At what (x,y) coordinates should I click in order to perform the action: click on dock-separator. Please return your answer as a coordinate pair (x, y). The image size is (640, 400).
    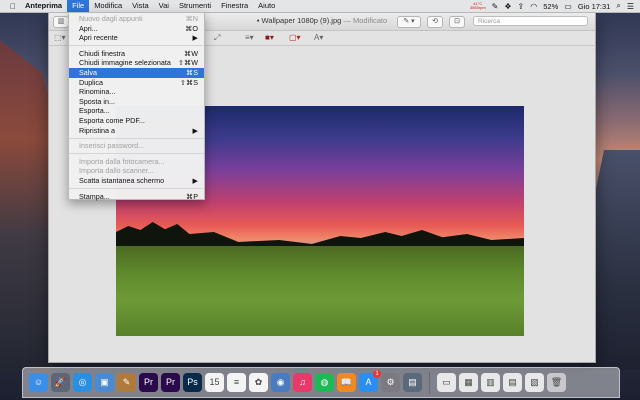
    Looking at the image, I should click on (429, 382).